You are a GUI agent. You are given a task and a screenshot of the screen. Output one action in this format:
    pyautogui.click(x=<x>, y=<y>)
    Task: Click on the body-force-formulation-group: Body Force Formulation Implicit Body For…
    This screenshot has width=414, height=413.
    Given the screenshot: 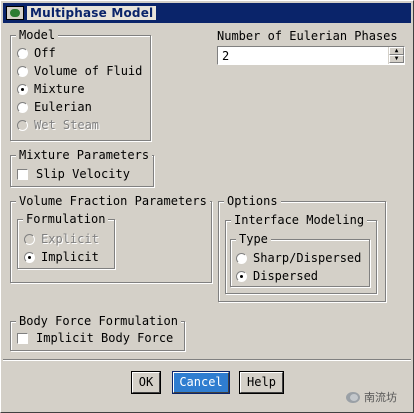 What is the action you would take?
    pyautogui.click(x=97, y=332)
    